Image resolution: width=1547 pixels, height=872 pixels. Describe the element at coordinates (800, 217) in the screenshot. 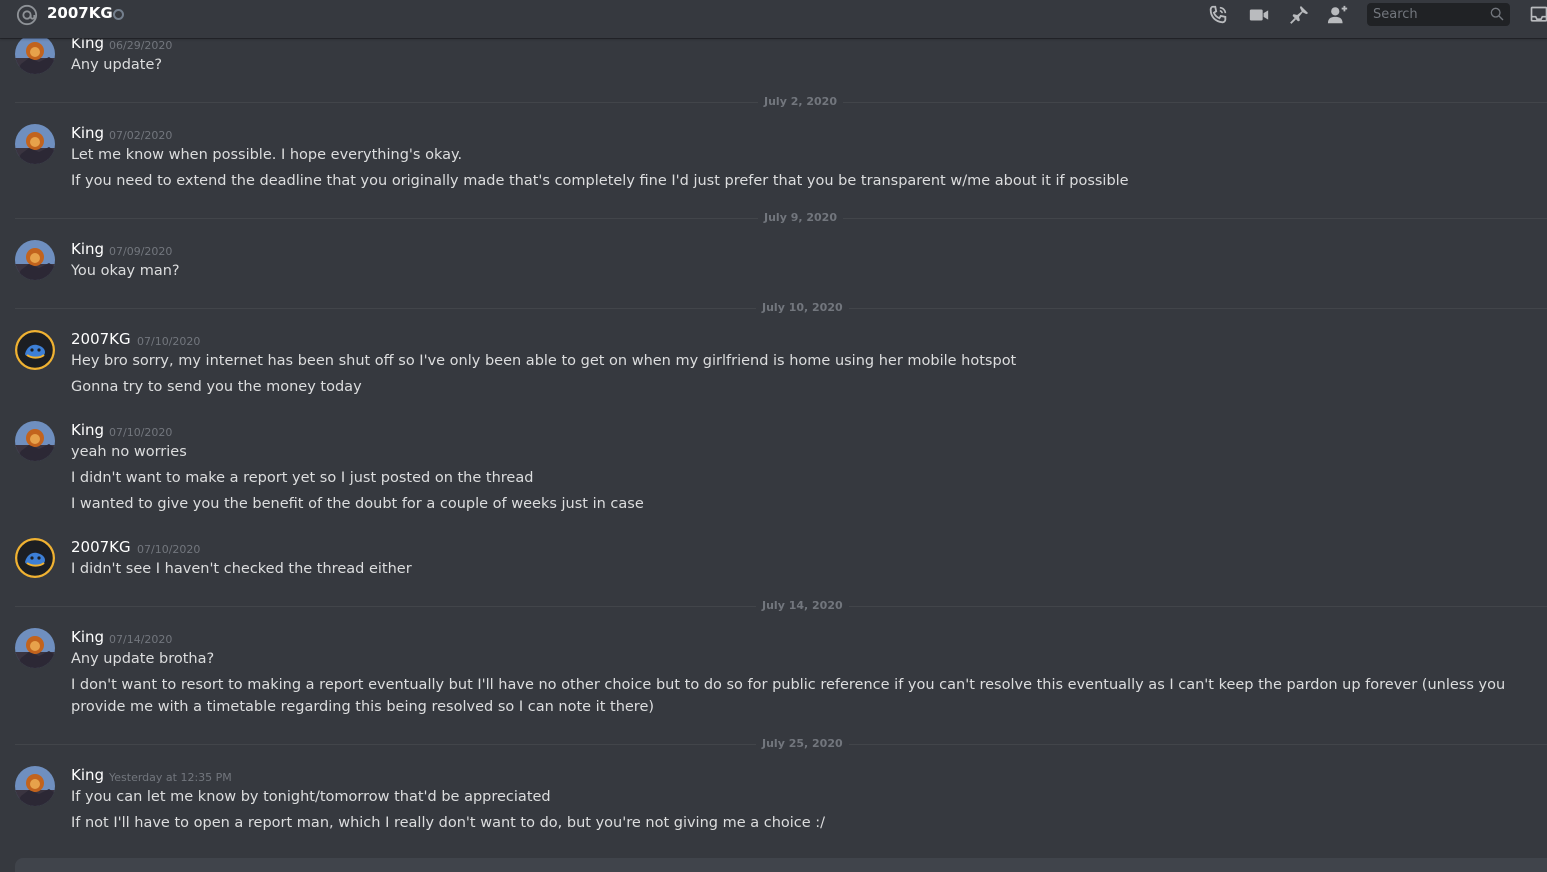

I see `date-divider-label: July 9, 2020` at that location.